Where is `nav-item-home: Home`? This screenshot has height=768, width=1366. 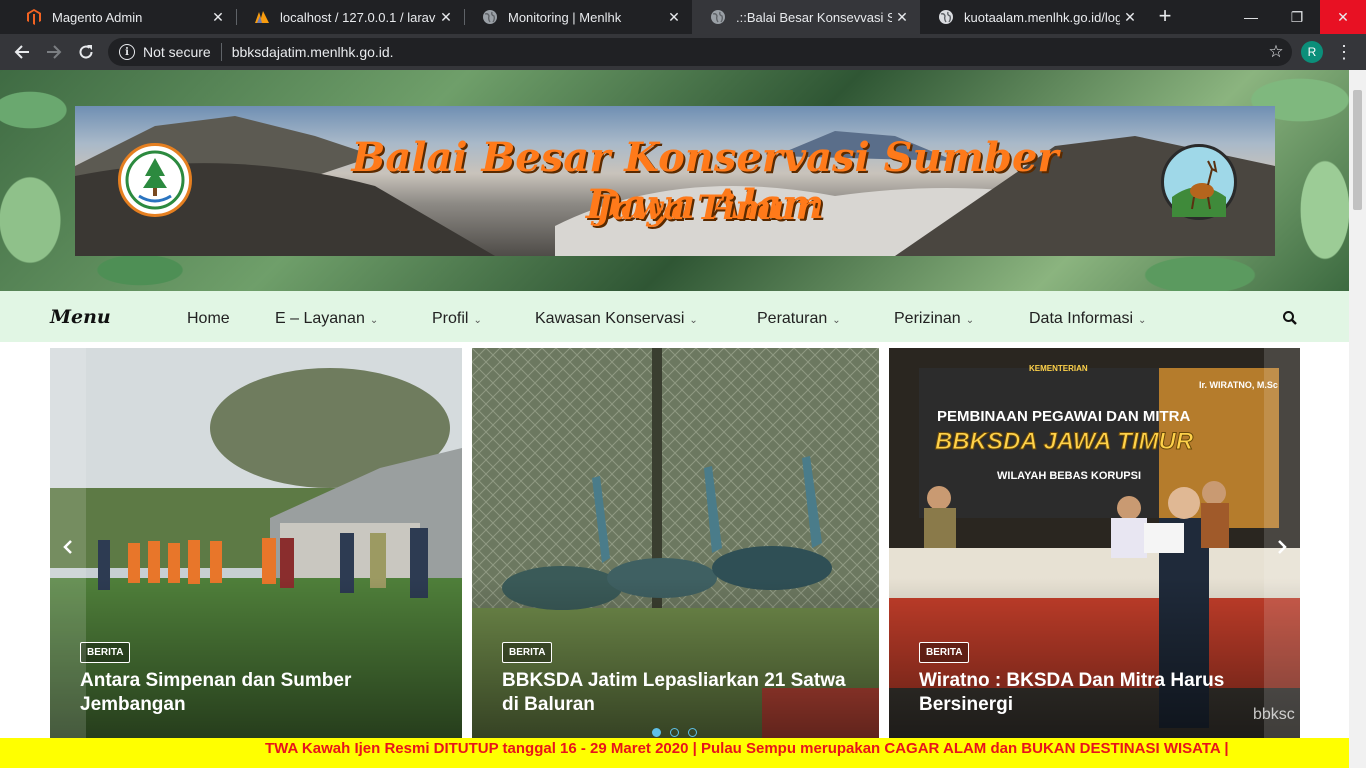
nav-item-home: Home is located at coordinates (208, 319).